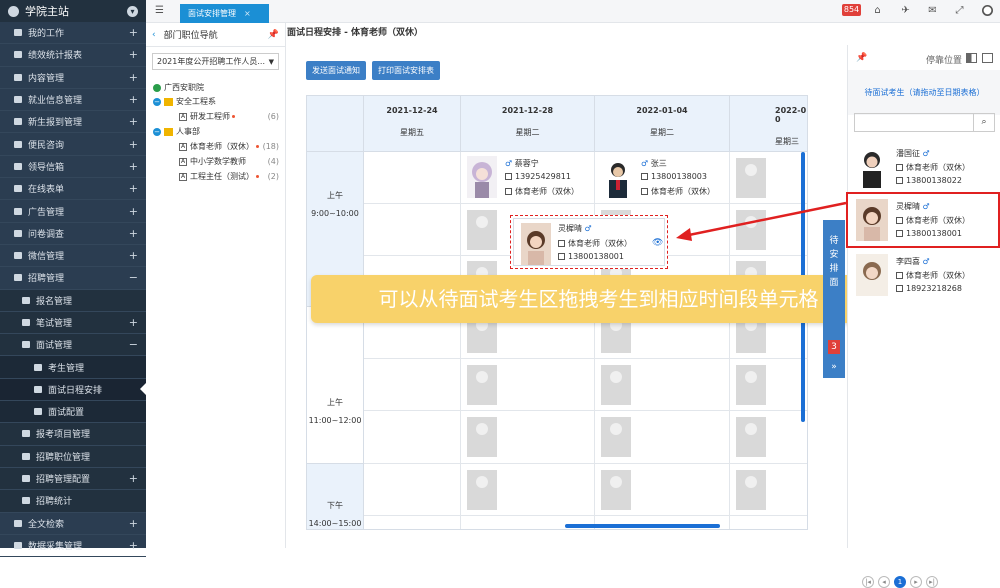  I want to click on sidebar-item: 招聘管理配置 +, so click(73, 479).